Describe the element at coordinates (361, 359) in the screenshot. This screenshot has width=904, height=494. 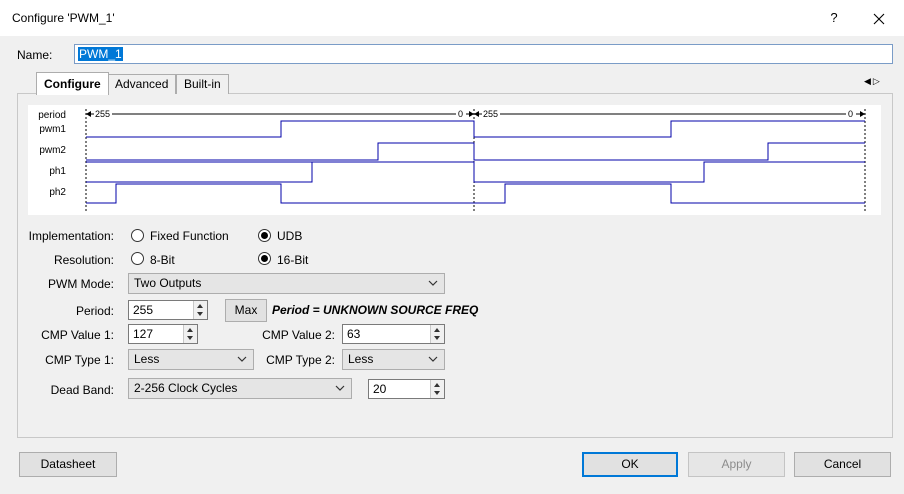
I see `cmp-type-2-value: Less` at that location.